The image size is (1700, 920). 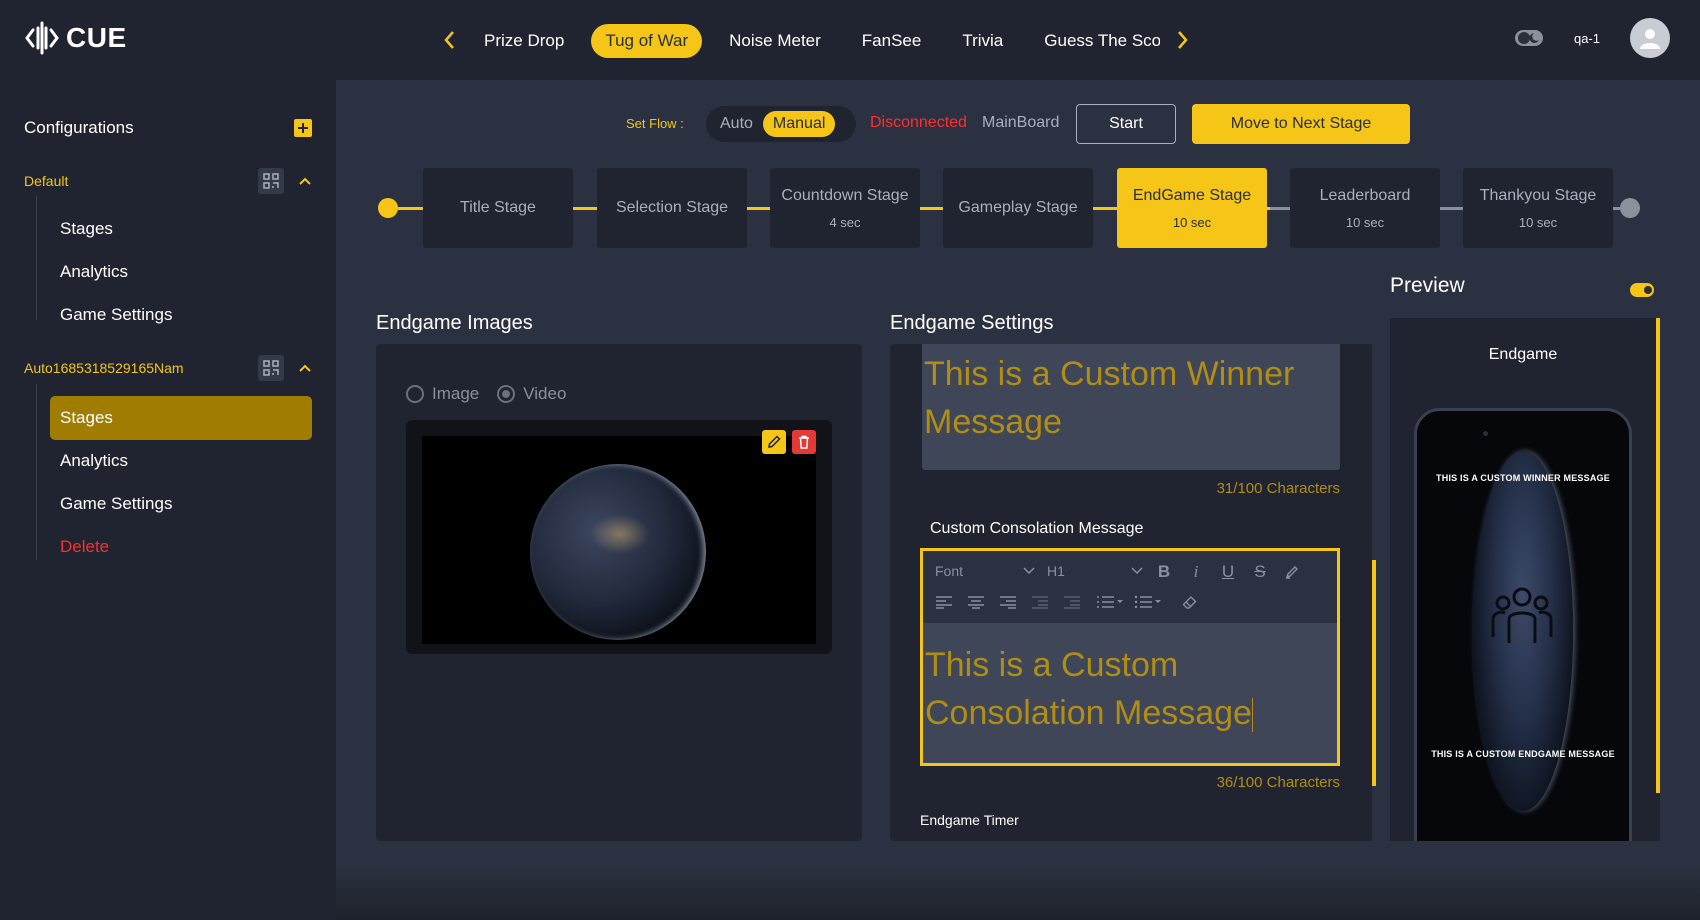 What do you see at coordinates (1260, 572) in the screenshot?
I see `strikethrough-icon: S` at bounding box center [1260, 572].